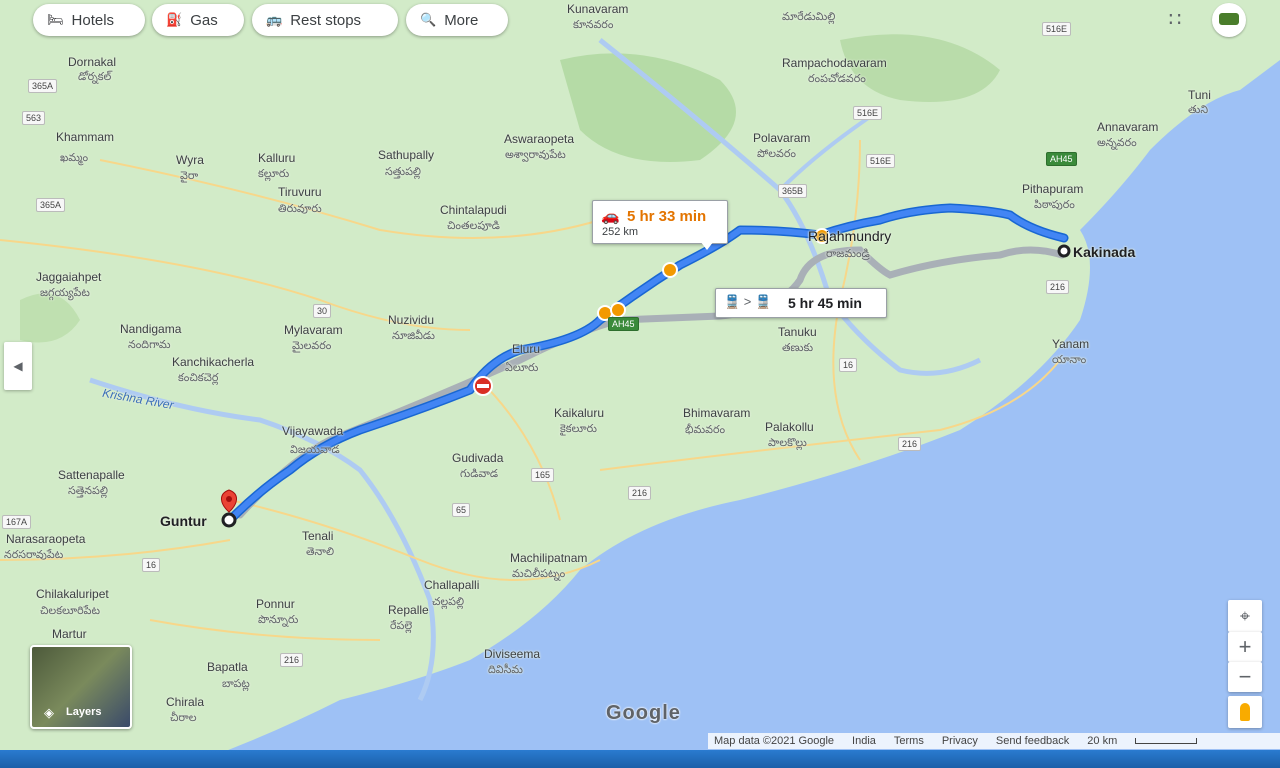 This screenshot has height=768, width=1280. Describe the element at coordinates (1032, 741) in the screenshot. I see `send-feedback-link: Send feedback` at that location.